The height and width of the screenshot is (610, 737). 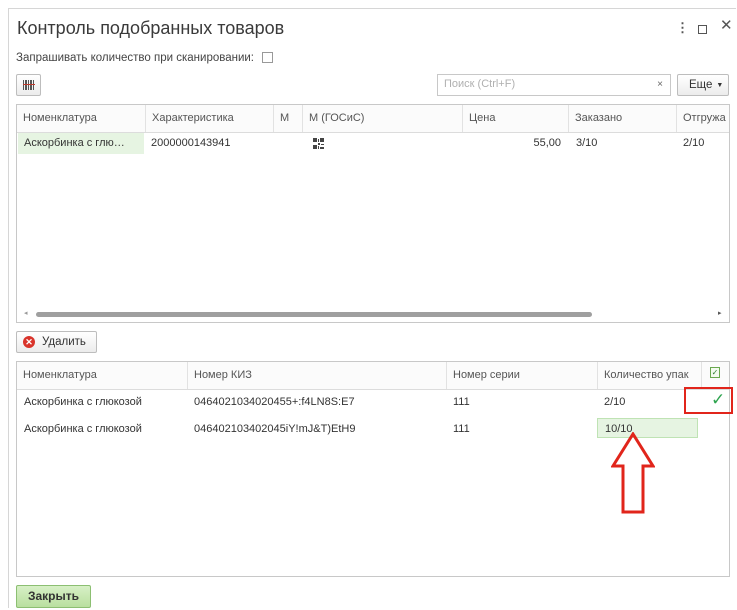 What do you see at coordinates (287, 118) in the screenshot?
I see `column-header: М` at bounding box center [287, 118].